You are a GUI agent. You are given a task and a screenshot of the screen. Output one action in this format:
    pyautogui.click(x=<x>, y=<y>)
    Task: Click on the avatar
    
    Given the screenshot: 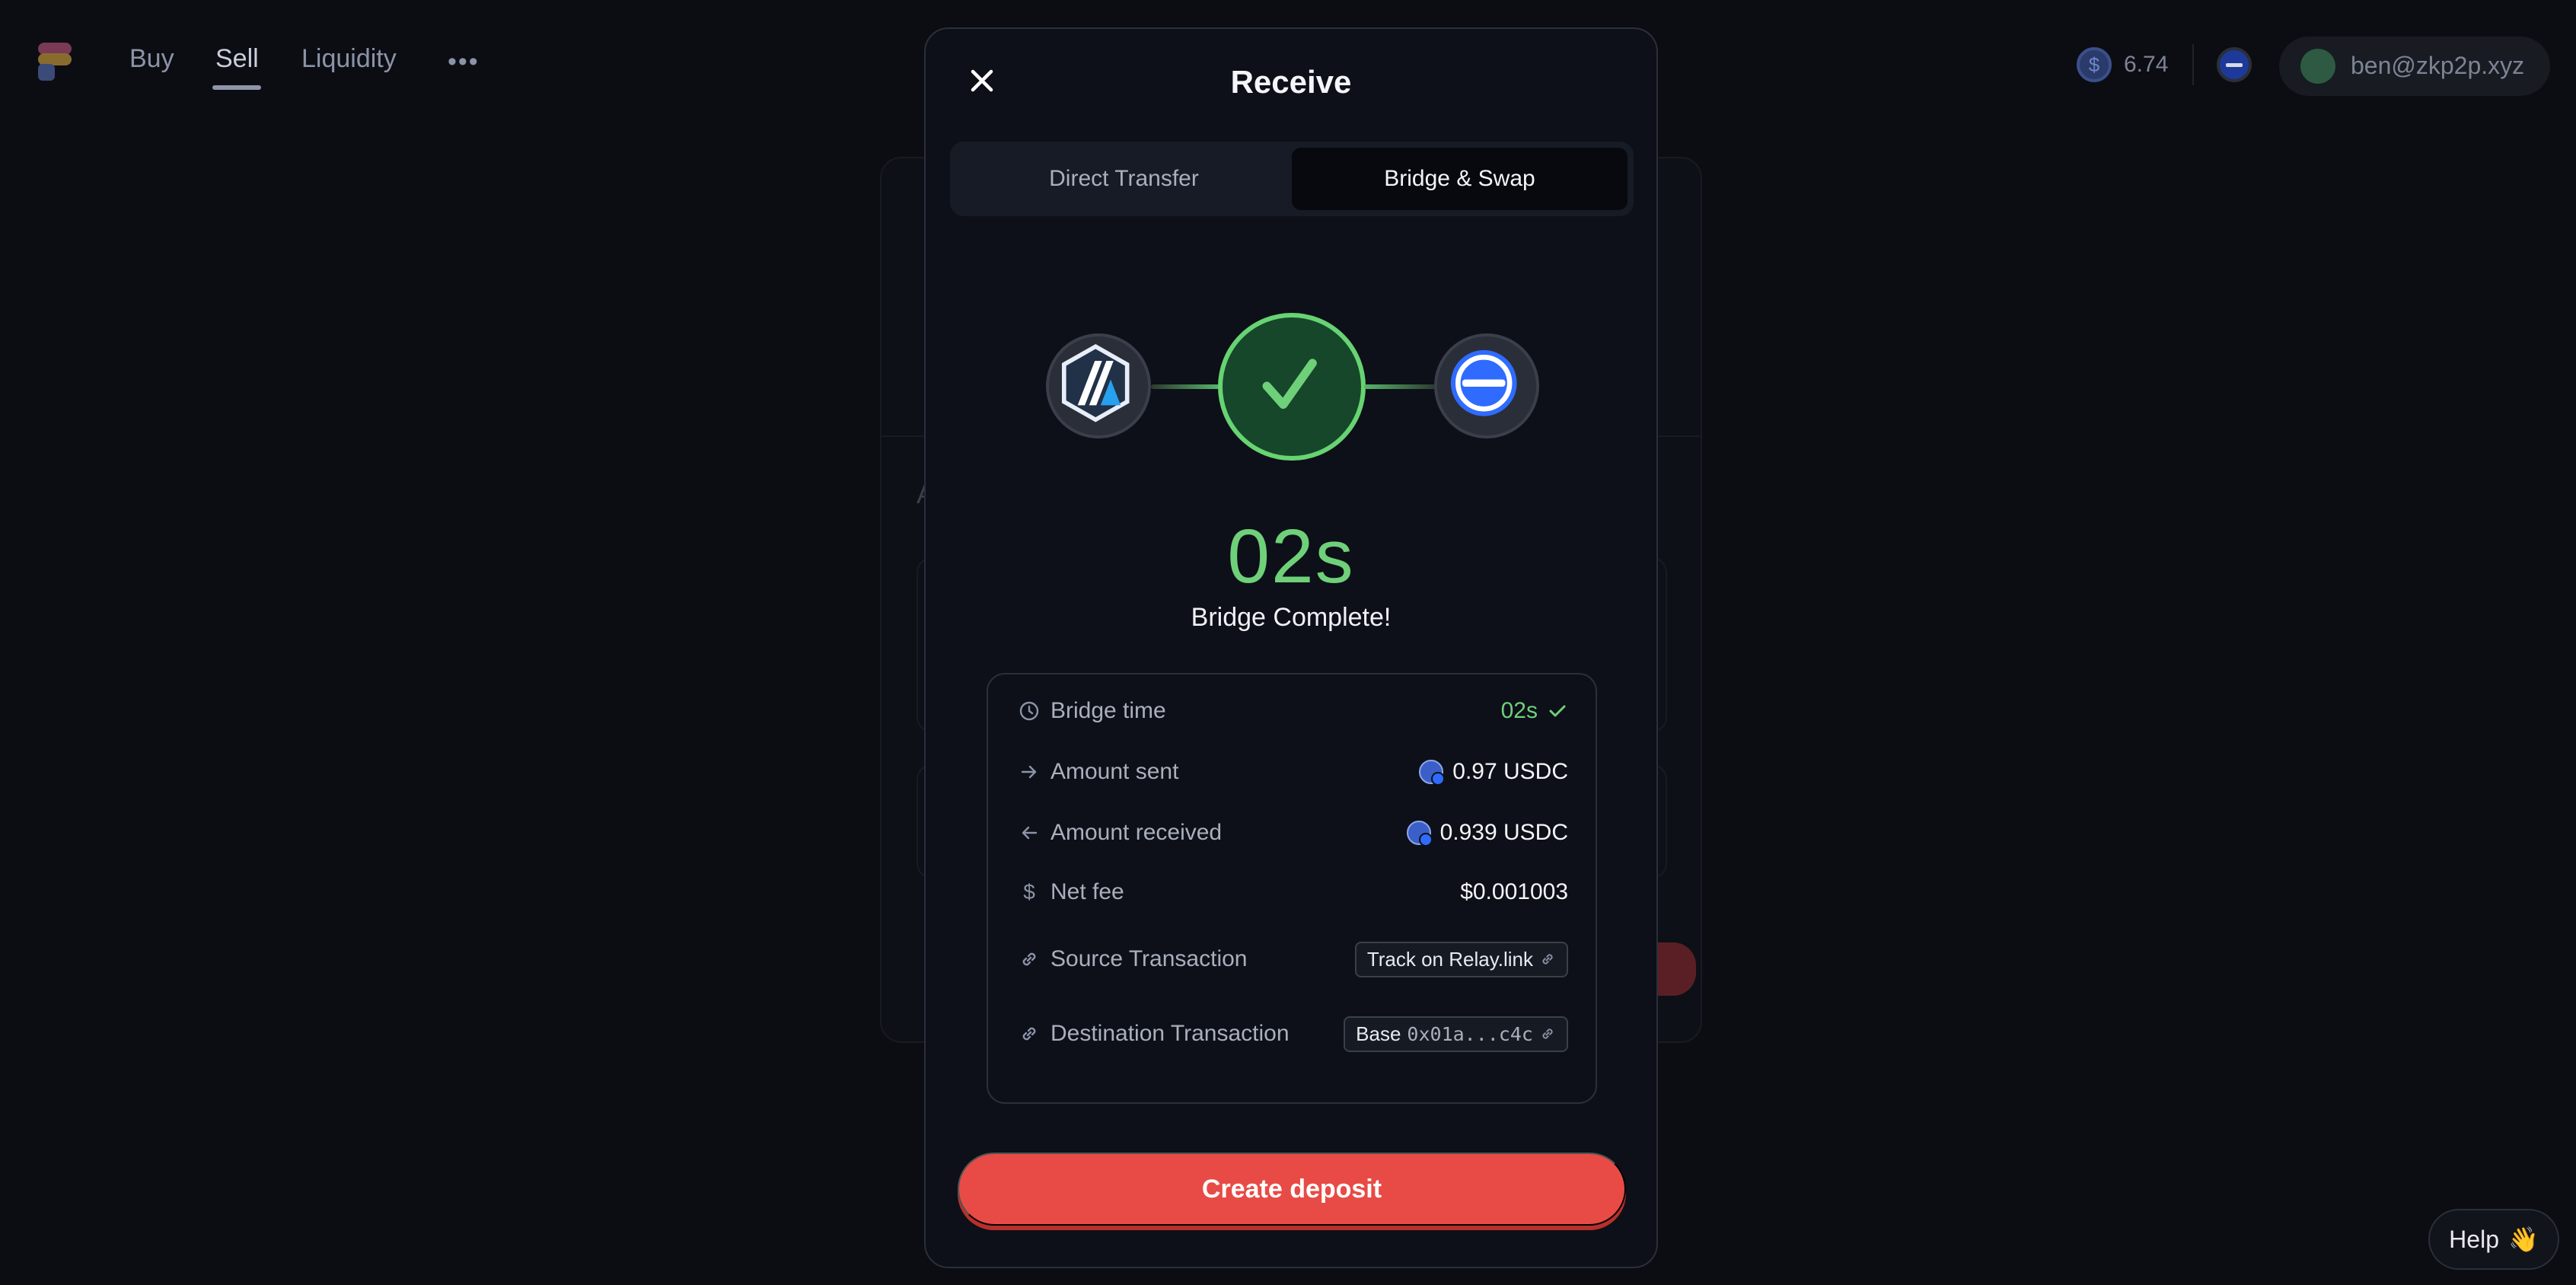 What is the action you would take?
    pyautogui.click(x=2317, y=66)
    